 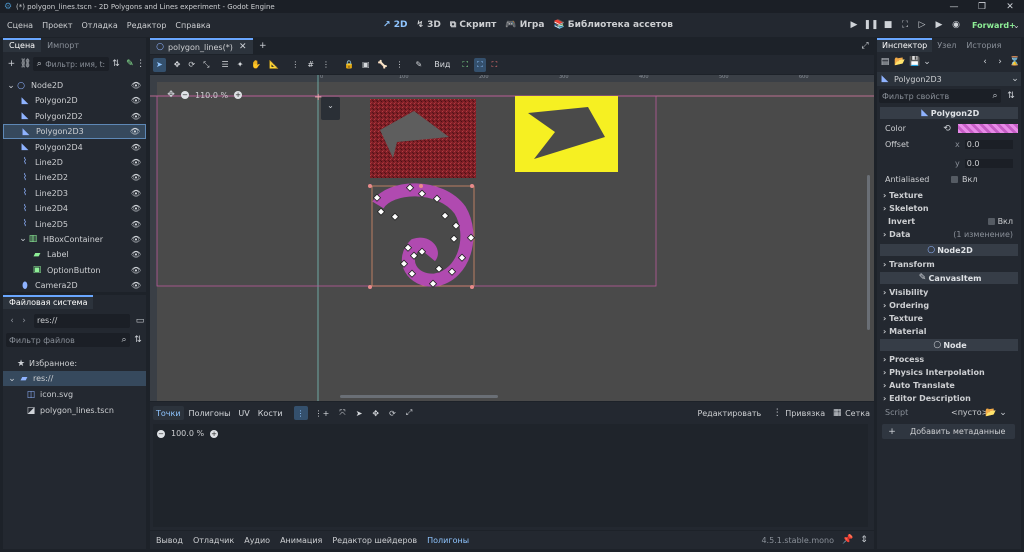 I want to click on scene-node-row: ◣ Polygon2D3 👁, so click(x=74, y=132).